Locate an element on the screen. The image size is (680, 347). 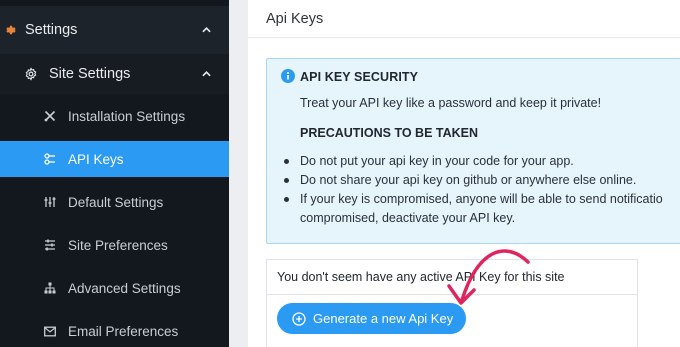
divider is located at coordinates (452, 294).